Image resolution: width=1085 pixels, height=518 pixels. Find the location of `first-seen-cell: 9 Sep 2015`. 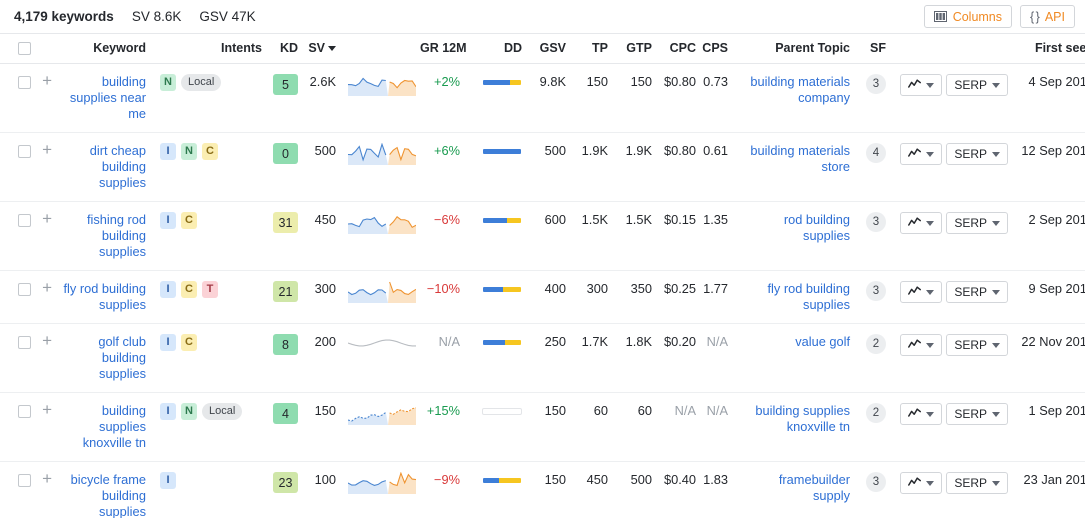

first-seen-cell: 9 Sep 2015 is located at coordinates (1046, 297).